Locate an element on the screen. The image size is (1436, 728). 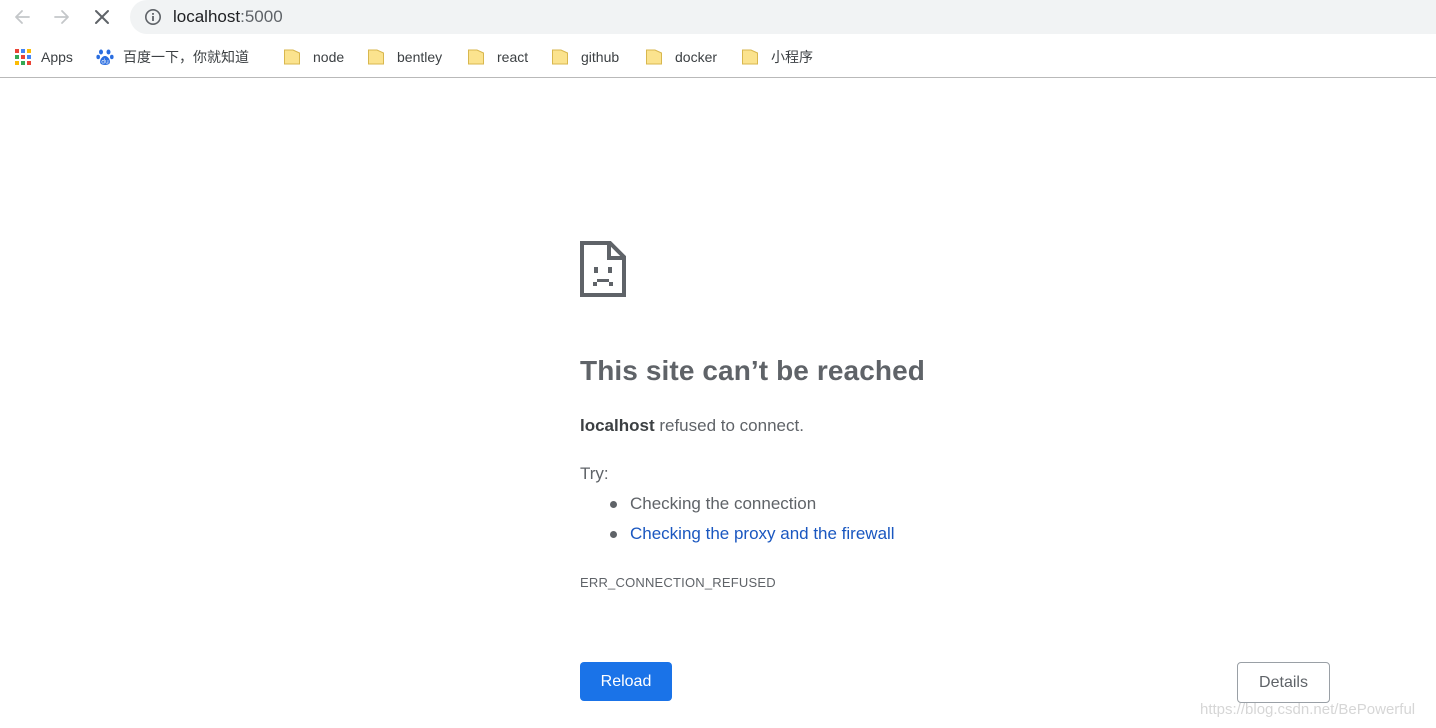
error-heading: This site can’t be reached is located at coordinates (752, 370).